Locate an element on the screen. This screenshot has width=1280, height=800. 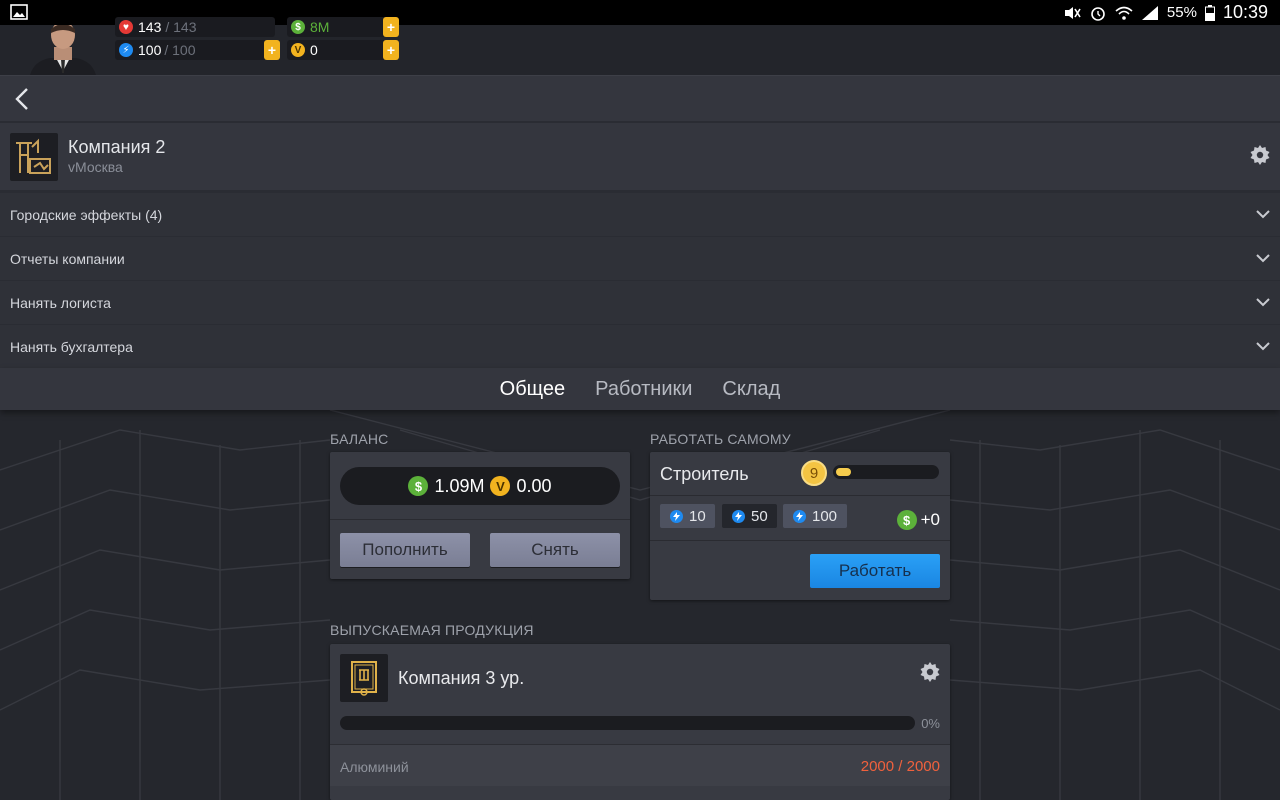
accordion-city-effects: Городские эффекты (4) is located at coordinates (640, 214).